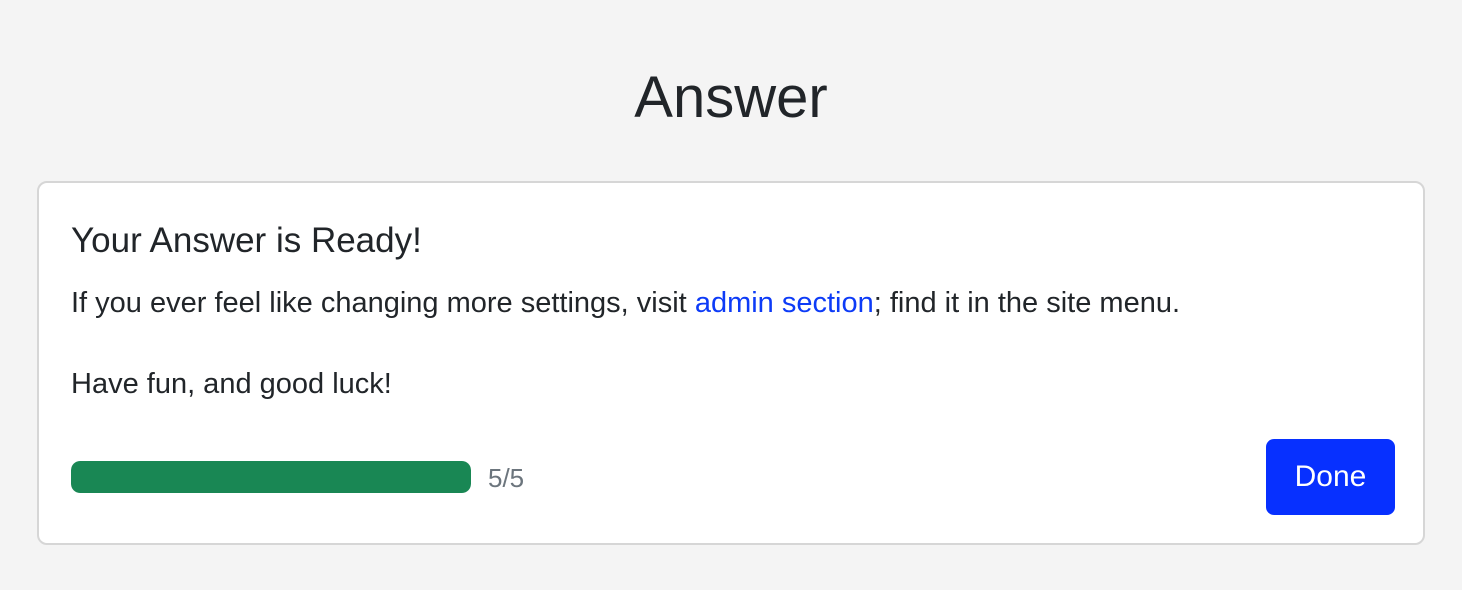  I want to click on progress-label: 5/5, so click(506, 478).